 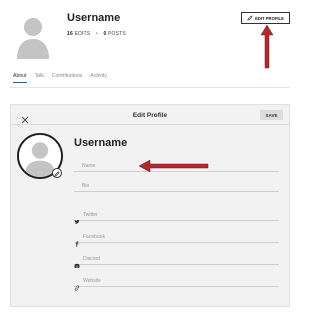 What do you see at coordinates (178, 259) in the screenshot?
I see `discord-input` at bounding box center [178, 259].